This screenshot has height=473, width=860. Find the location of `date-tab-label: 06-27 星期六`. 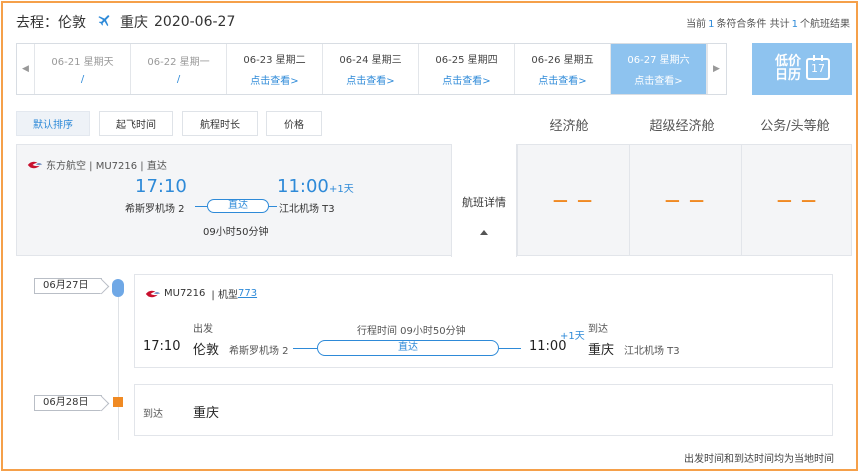

date-tab-label: 06-27 星期六 is located at coordinates (658, 60).